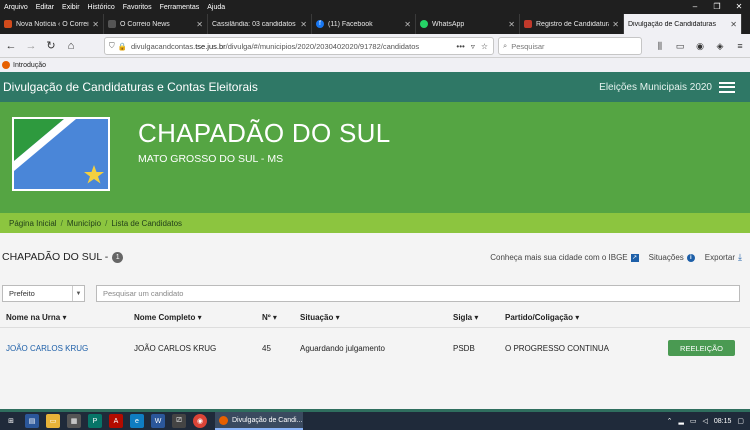 This screenshot has width=750, height=430. What do you see at coordinates (53, 421) in the screenshot?
I see `folder-icon: ▭` at bounding box center [53, 421].